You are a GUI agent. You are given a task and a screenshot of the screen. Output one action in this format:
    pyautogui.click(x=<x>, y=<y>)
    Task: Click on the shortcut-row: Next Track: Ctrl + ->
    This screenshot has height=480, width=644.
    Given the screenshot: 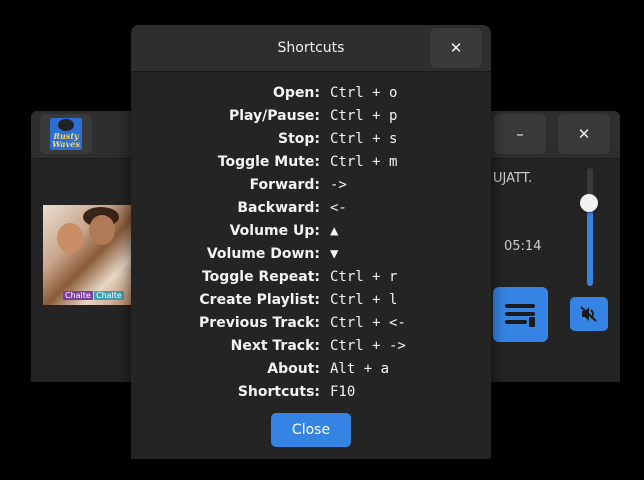 What is the action you would take?
    pyautogui.click(x=311, y=346)
    